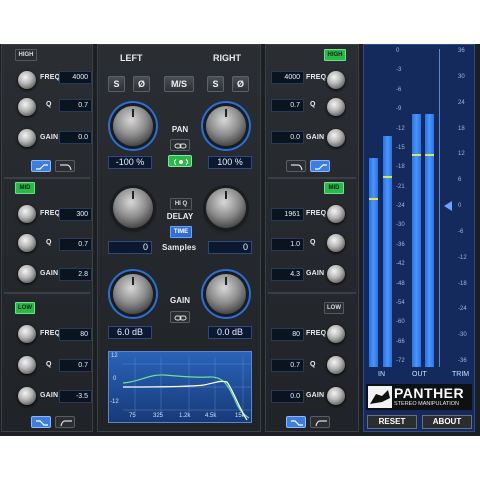  I want to click on left-low-gain-label: GAIN, so click(49, 395).